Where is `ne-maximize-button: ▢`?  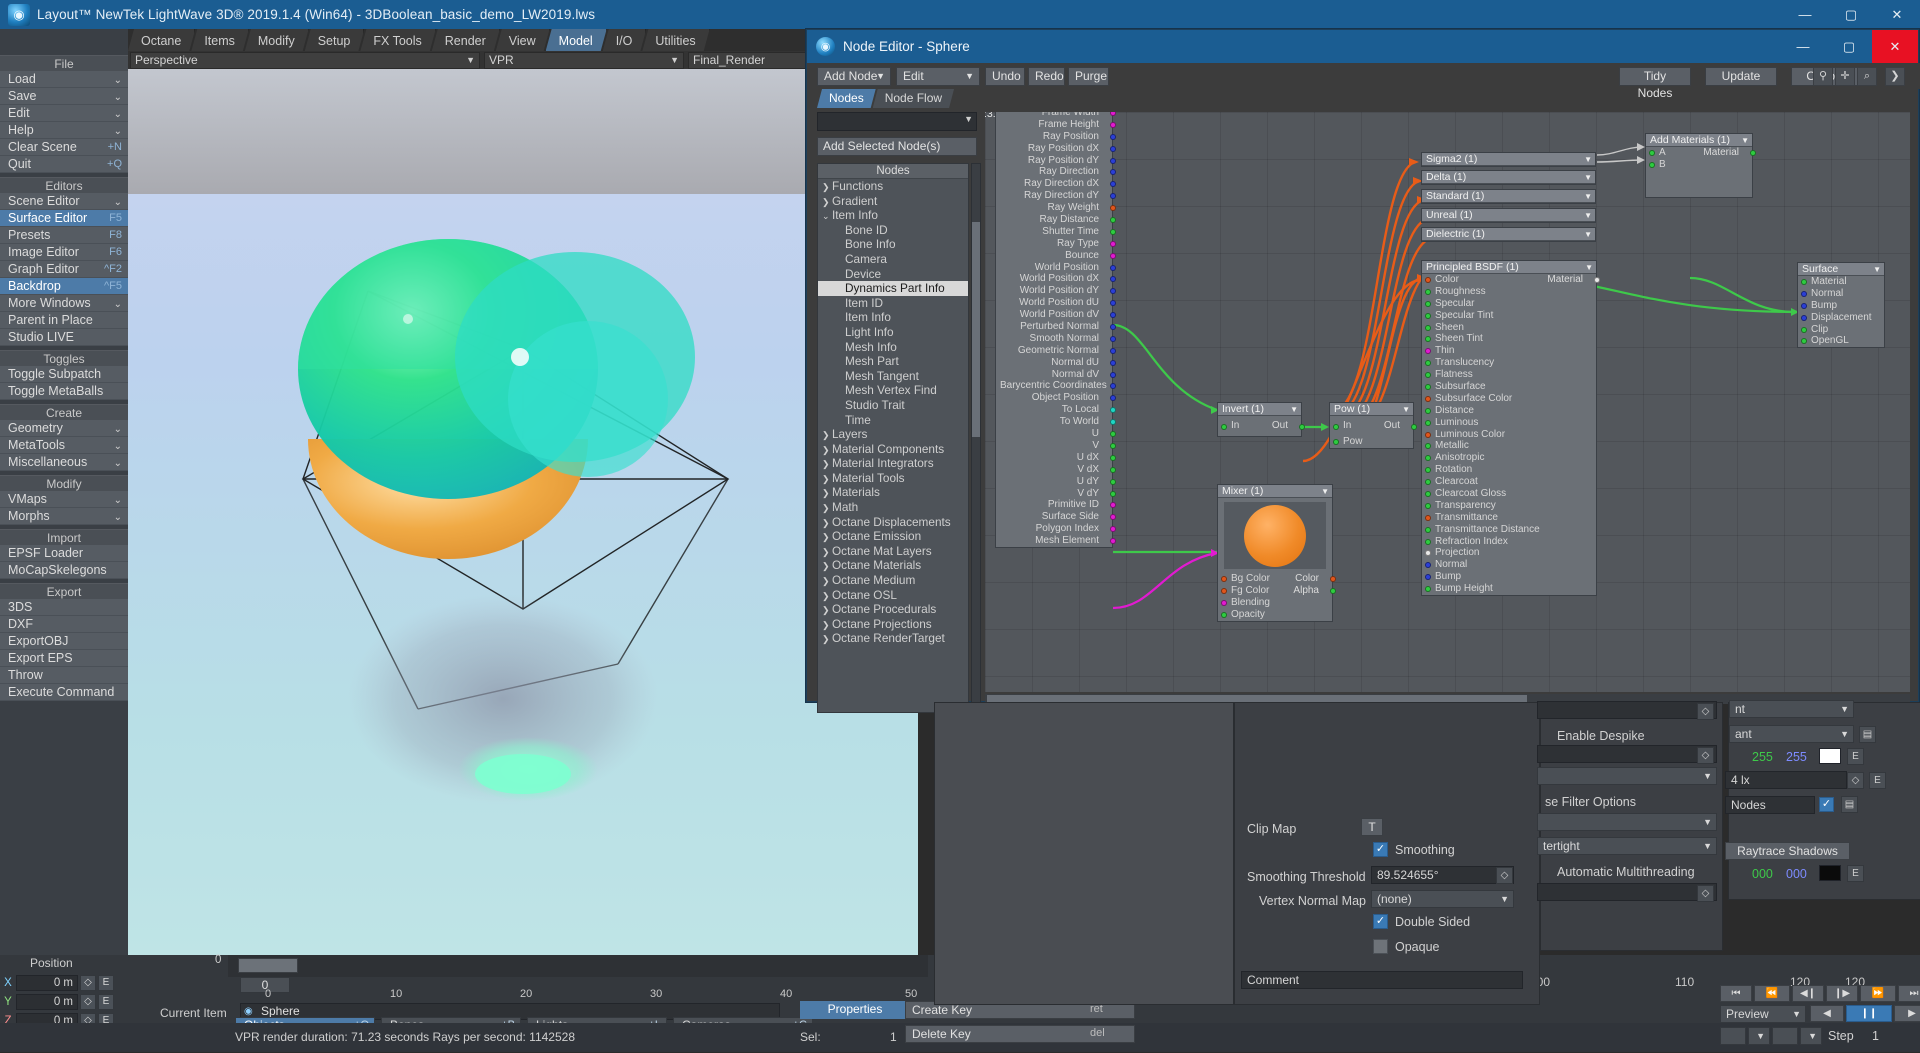 ne-maximize-button: ▢ is located at coordinates (1849, 46).